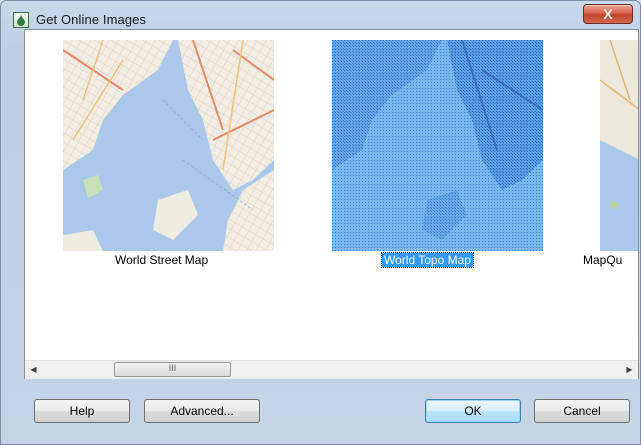 This screenshot has height=445, width=641. What do you see at coordinates (608, 14) in the screenshot?
I see `close-button: X` at bounding box center [608, 14].